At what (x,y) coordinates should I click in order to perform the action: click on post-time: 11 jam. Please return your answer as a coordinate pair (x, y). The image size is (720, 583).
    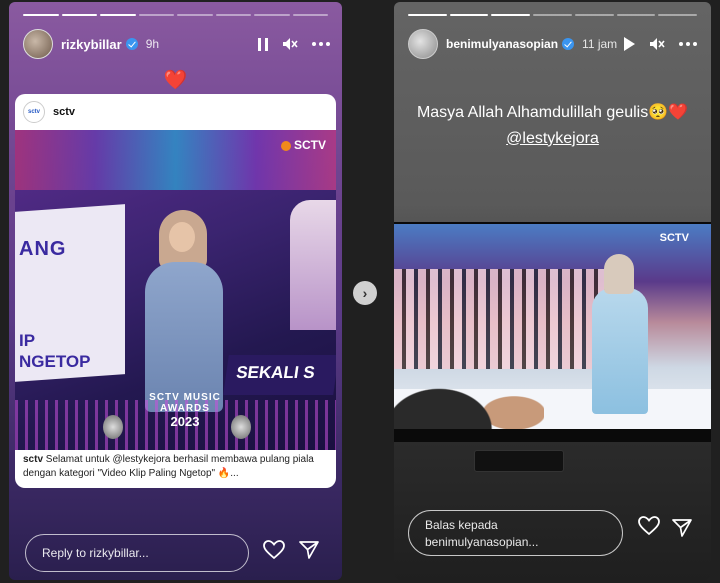
    Looking at the image, I should click on (600, 44).